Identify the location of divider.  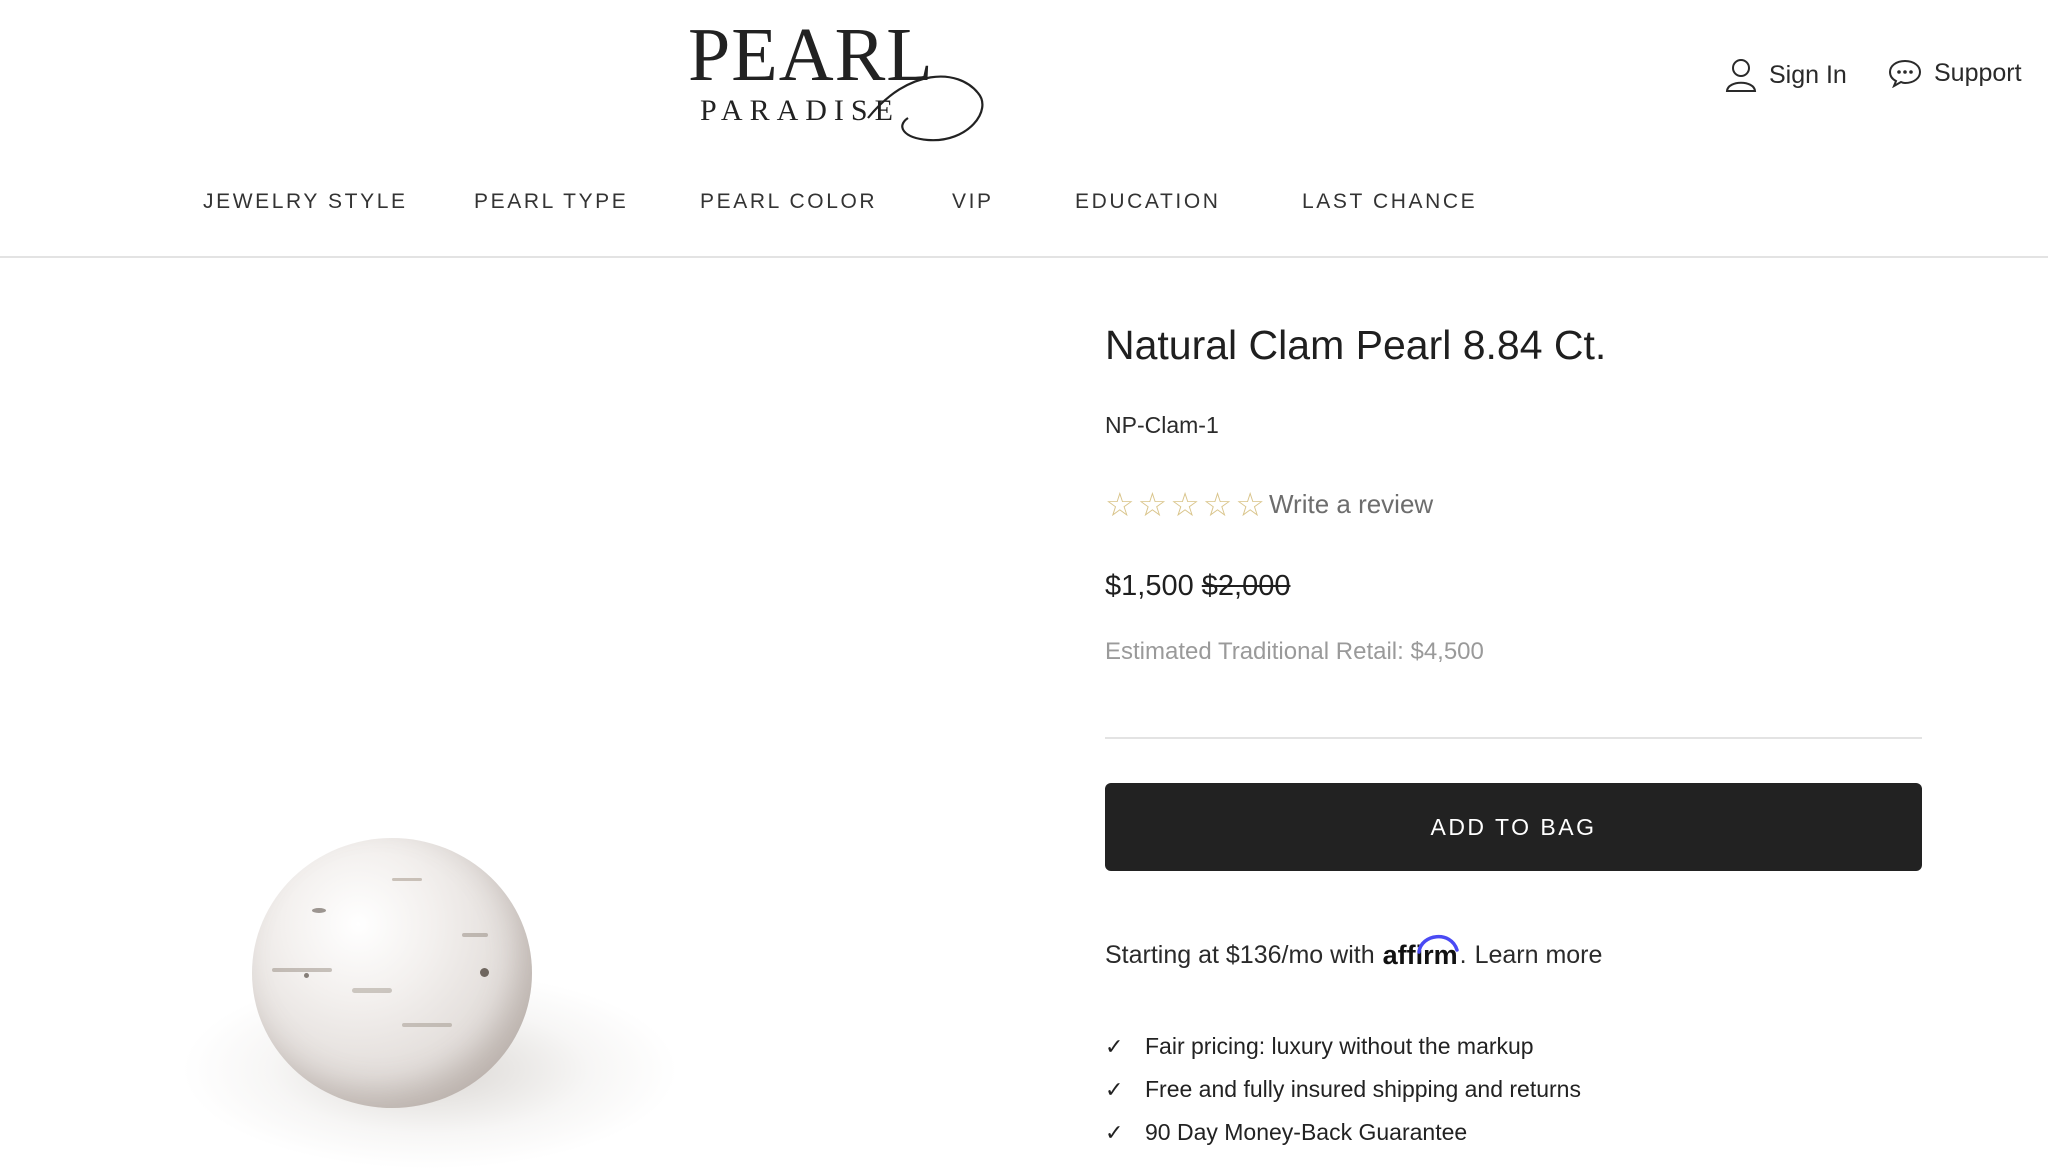
(1513, 738).